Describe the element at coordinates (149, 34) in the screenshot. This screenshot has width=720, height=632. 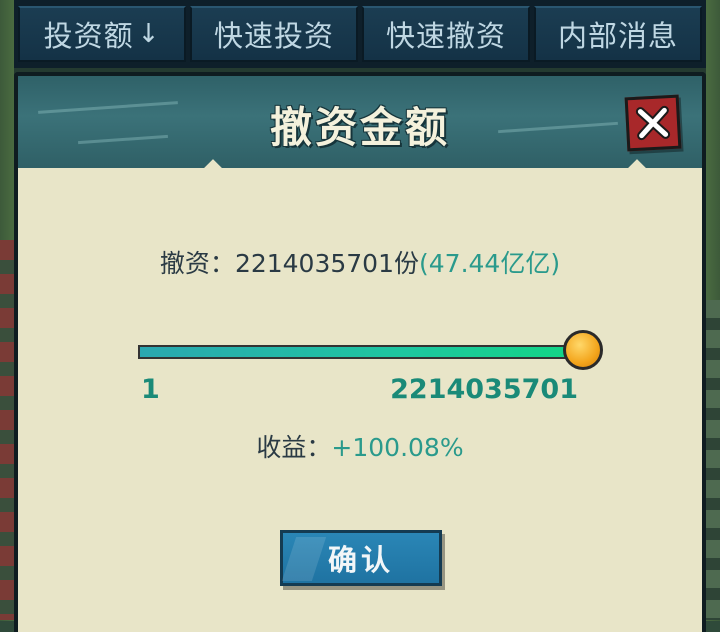
I see `sort-down-arrow-icon: ↓` at that location.